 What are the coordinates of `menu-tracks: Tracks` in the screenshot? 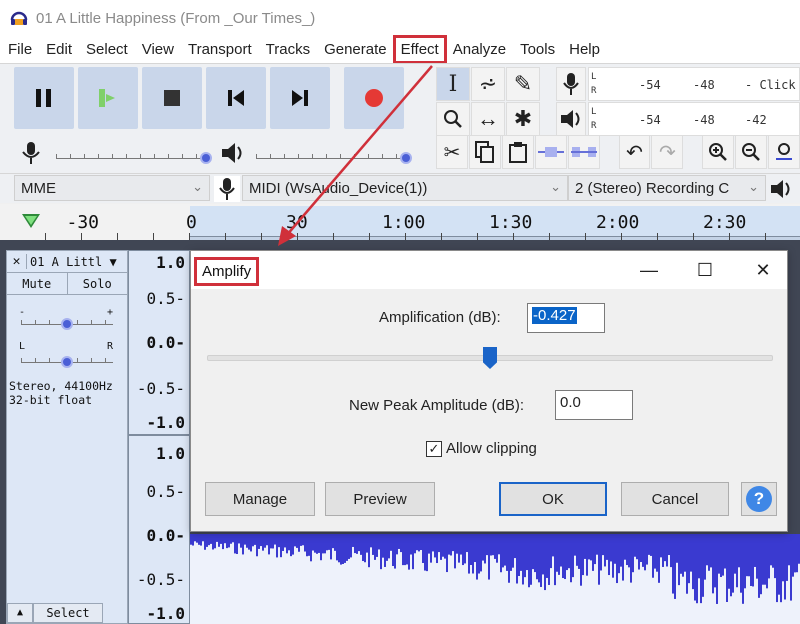 It's located at (288, 49).